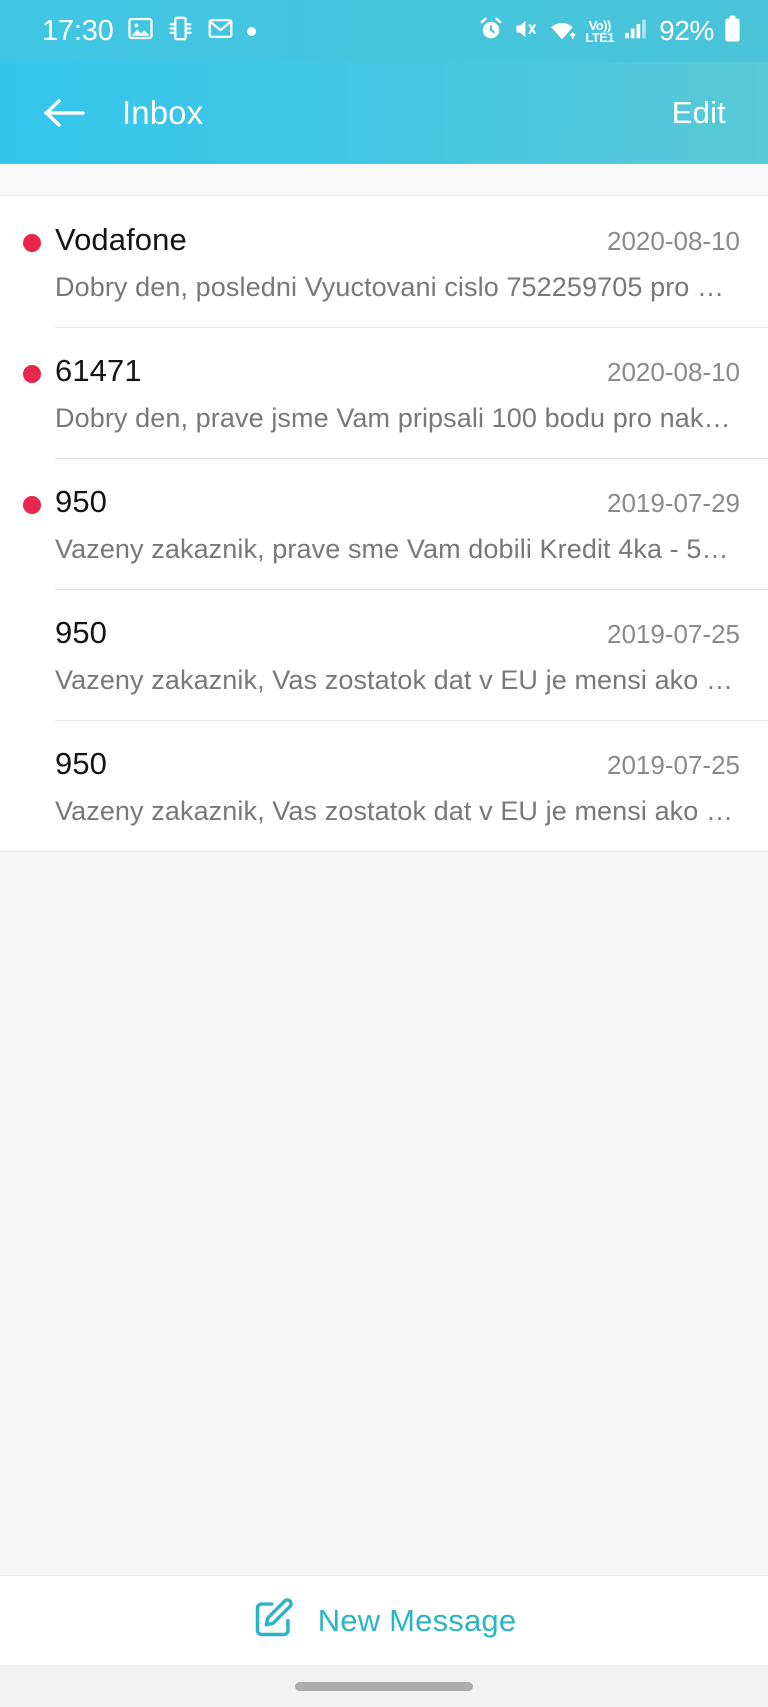  What do you see at coordinates (636, 31) in the screenshot?
I see `signal-bars-icon` at bounding box center [636, 31].